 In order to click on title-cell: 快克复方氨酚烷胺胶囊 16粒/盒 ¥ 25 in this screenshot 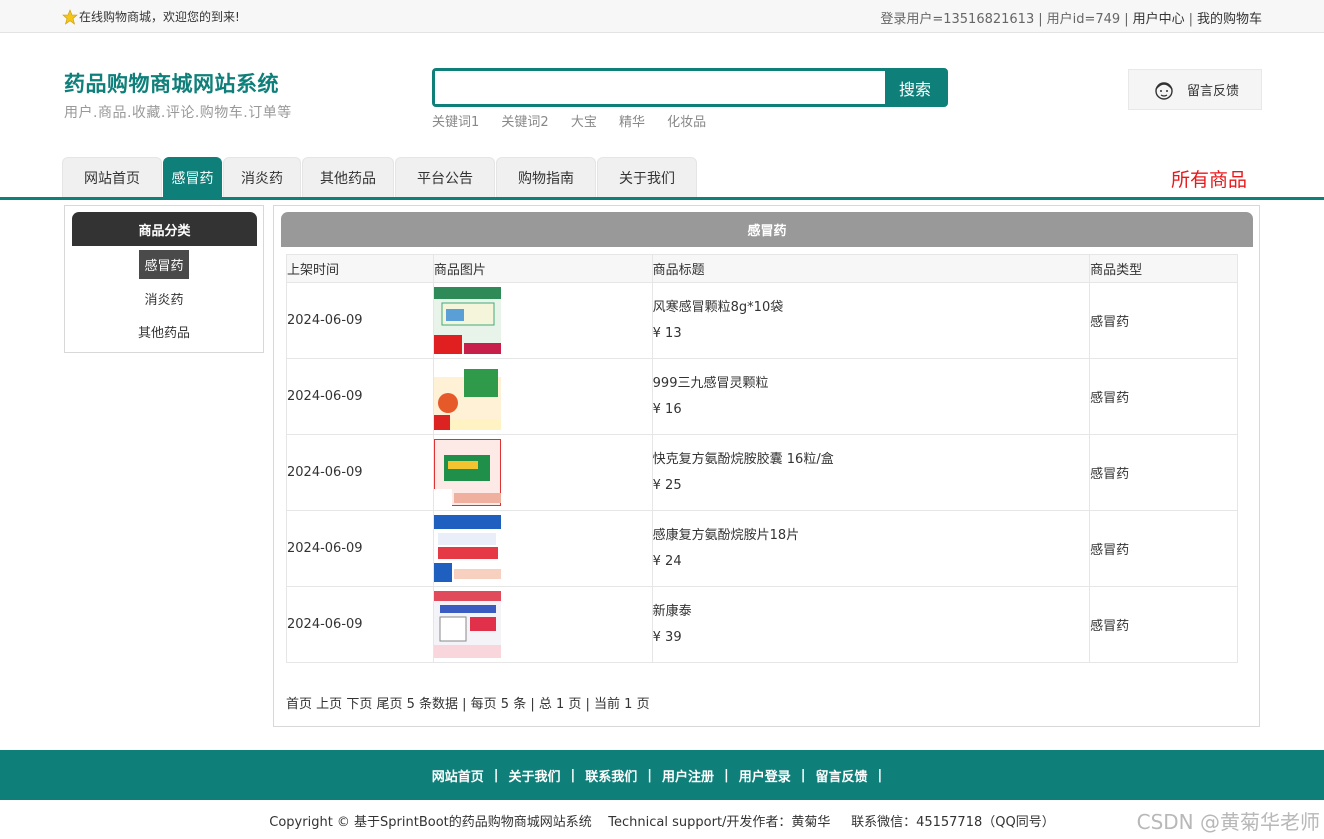, I will do `click(871, 472)`.